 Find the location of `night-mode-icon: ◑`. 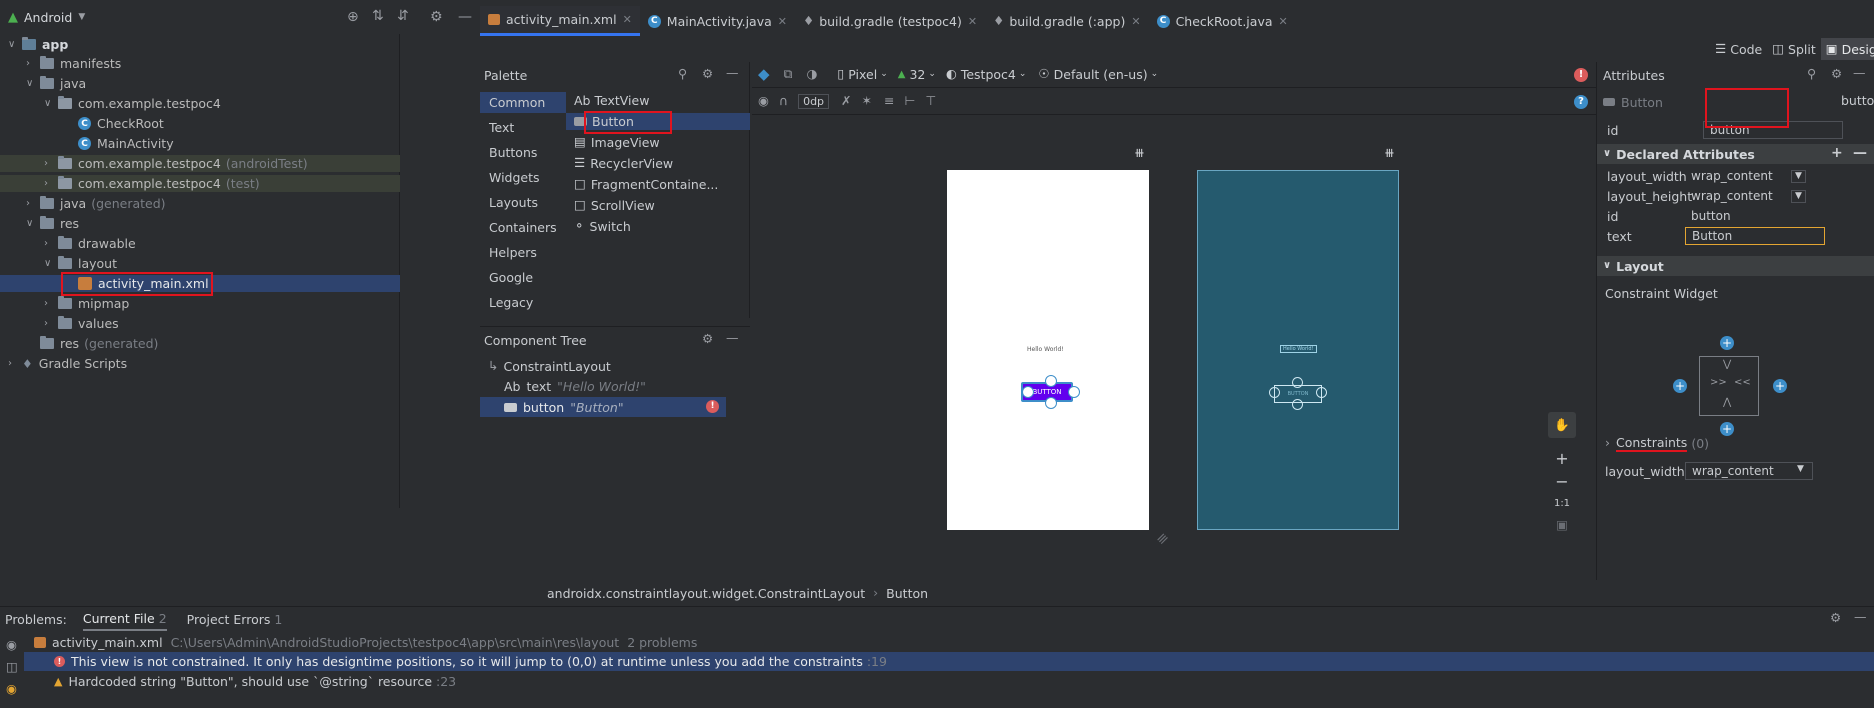

night-mode-icon: ◑ is located at coordinates (811, 74).